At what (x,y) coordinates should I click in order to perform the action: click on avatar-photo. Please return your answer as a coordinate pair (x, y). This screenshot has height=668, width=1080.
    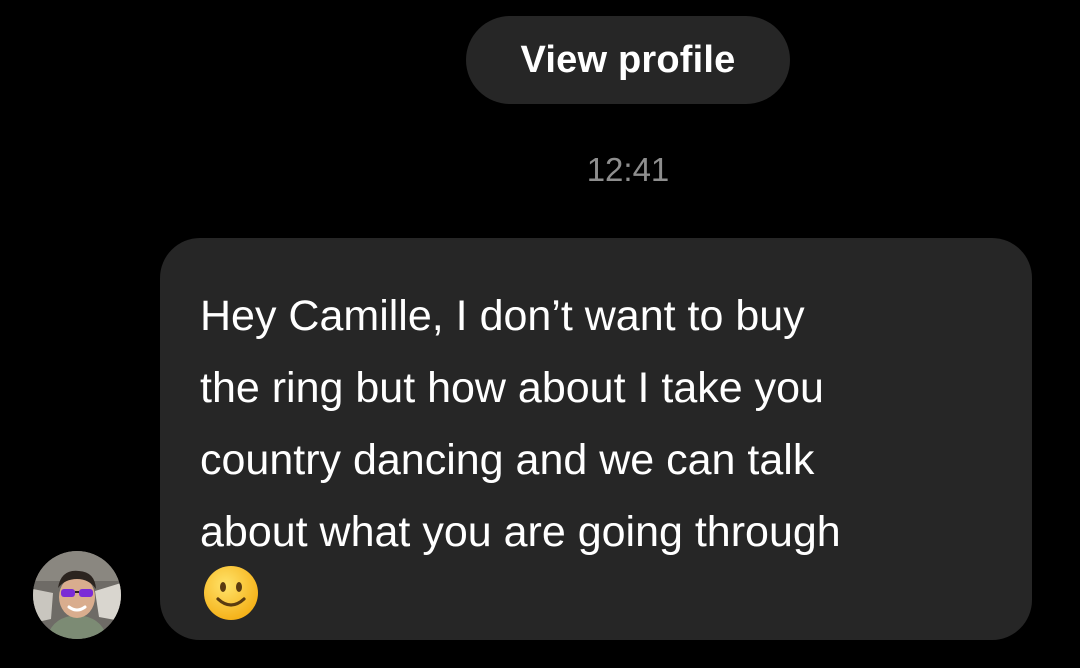
    Looking at the image, I should click on (77, 595).